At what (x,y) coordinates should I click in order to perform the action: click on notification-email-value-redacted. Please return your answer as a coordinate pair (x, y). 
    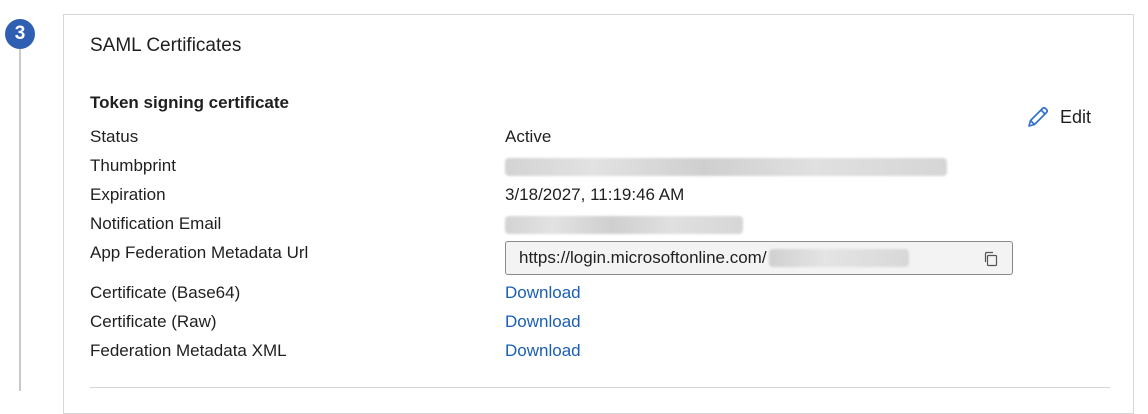
    Looking at the image, I should click on (624, 225).